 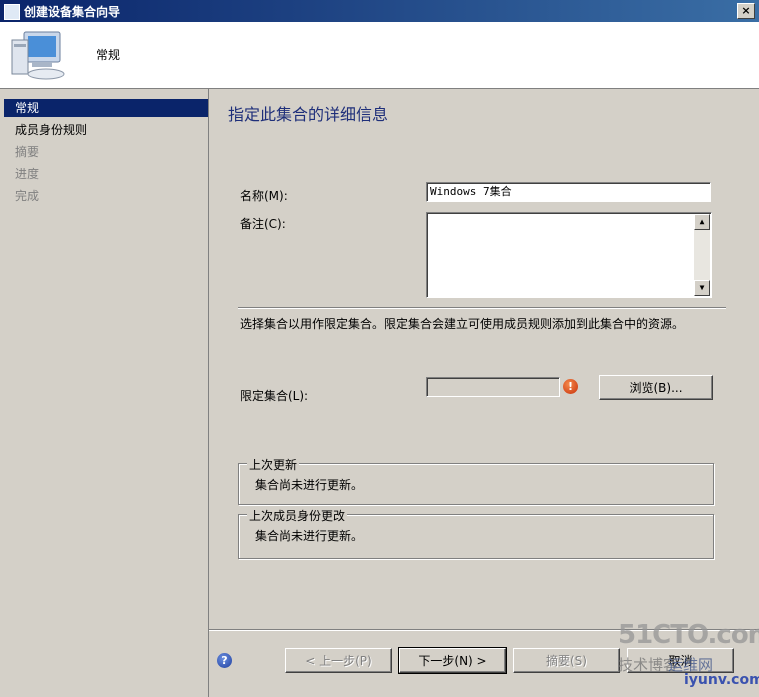 I want to click on last-update-group: 上次更新 集合尚未进行更新。, so click(x=476, y=480).